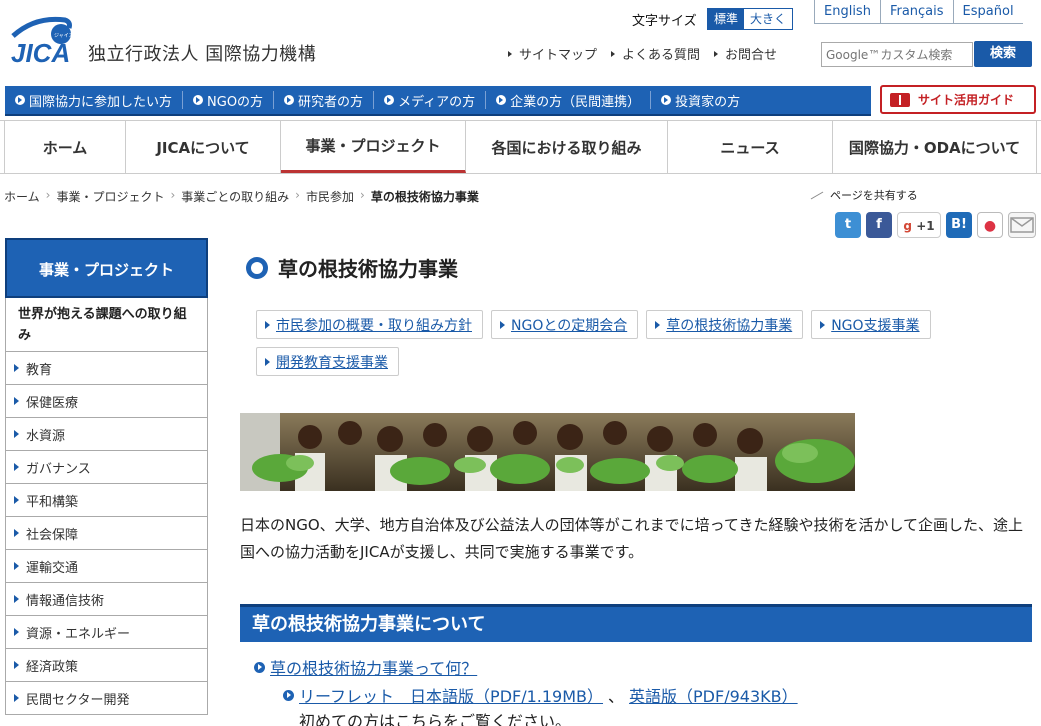  What do you see at coordinates (106, 599) in the screenshot?
I see `sidebar-item-ict: 情報通信技術` at bounding box center [106, 599].